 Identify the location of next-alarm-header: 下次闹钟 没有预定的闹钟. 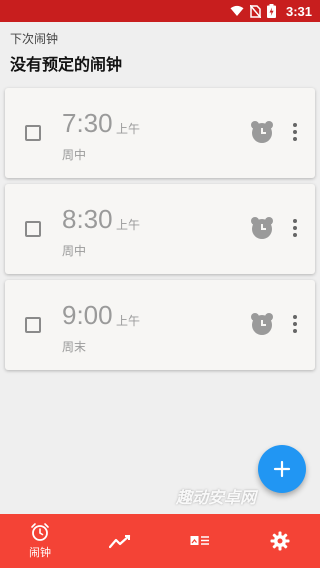
(66, 52).